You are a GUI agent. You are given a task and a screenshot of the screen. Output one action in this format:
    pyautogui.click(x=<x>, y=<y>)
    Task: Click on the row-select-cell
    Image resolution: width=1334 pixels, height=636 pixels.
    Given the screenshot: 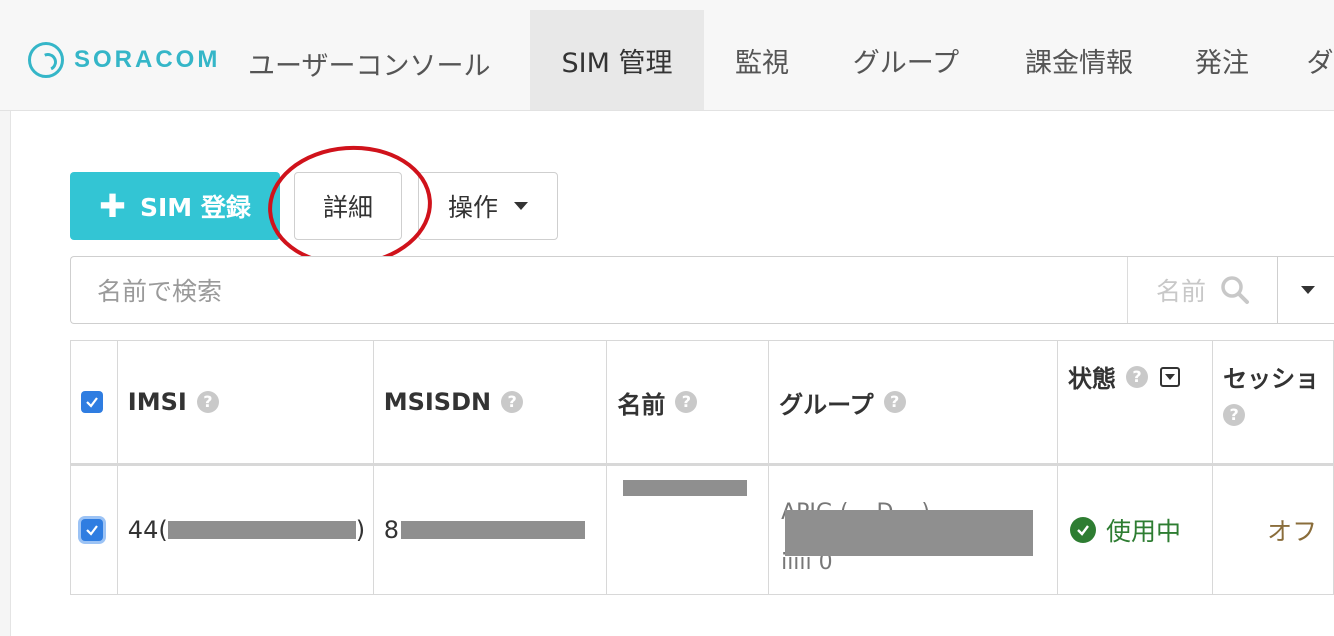 What is the action you would take?
    pyautogui.click(x=94, y=529)
    